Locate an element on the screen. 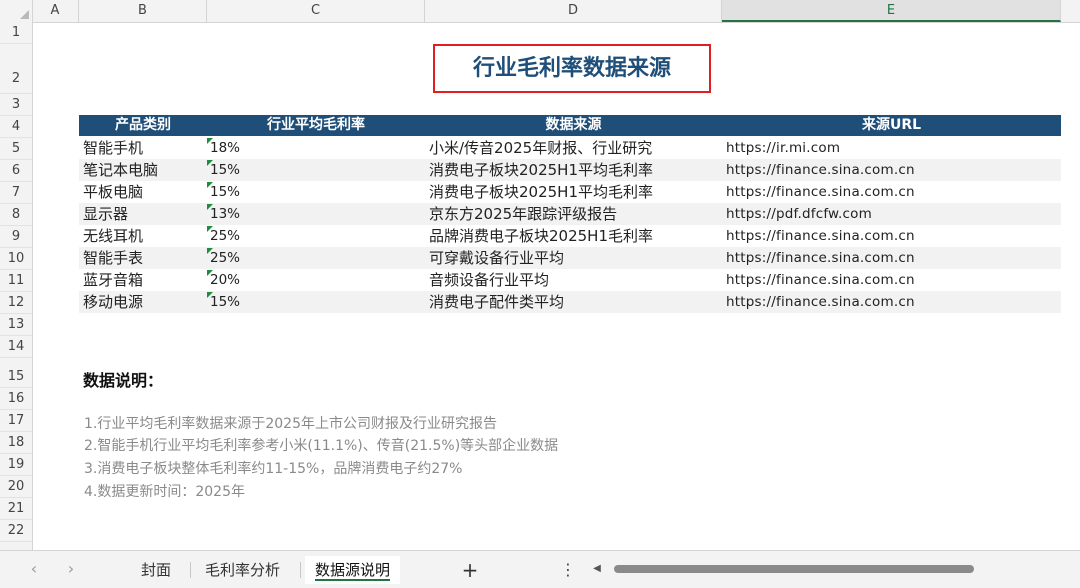 This screenshot has height=588, width=1080. row-header: 7 is located at coordinates (16, 193).